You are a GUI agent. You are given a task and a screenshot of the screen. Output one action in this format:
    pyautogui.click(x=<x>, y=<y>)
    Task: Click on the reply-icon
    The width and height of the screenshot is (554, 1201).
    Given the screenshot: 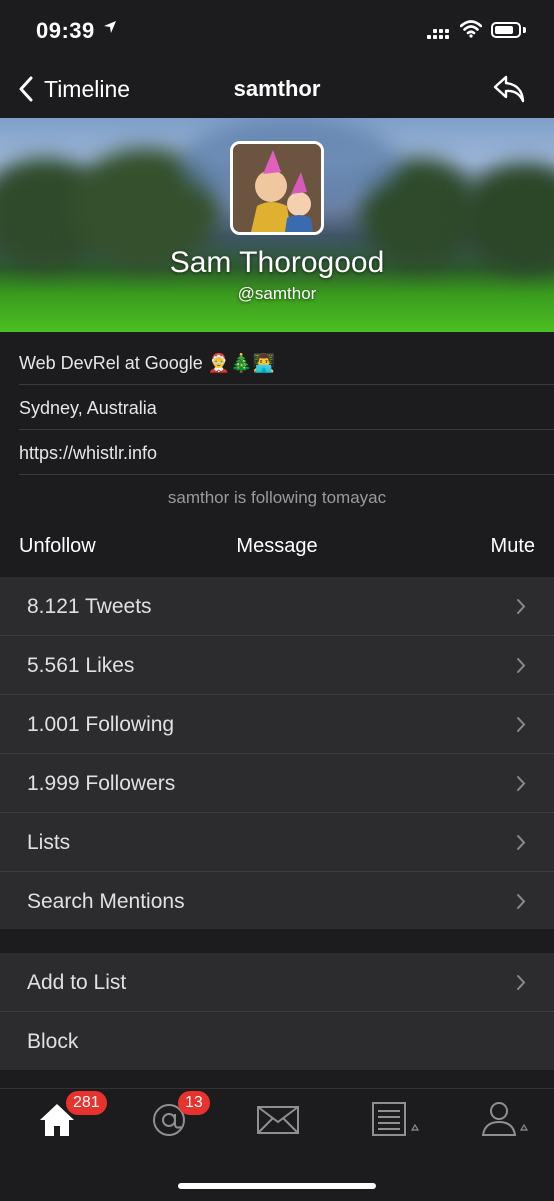 What is the action you would take?
    pyautogui.click(x=509, y=91)
    